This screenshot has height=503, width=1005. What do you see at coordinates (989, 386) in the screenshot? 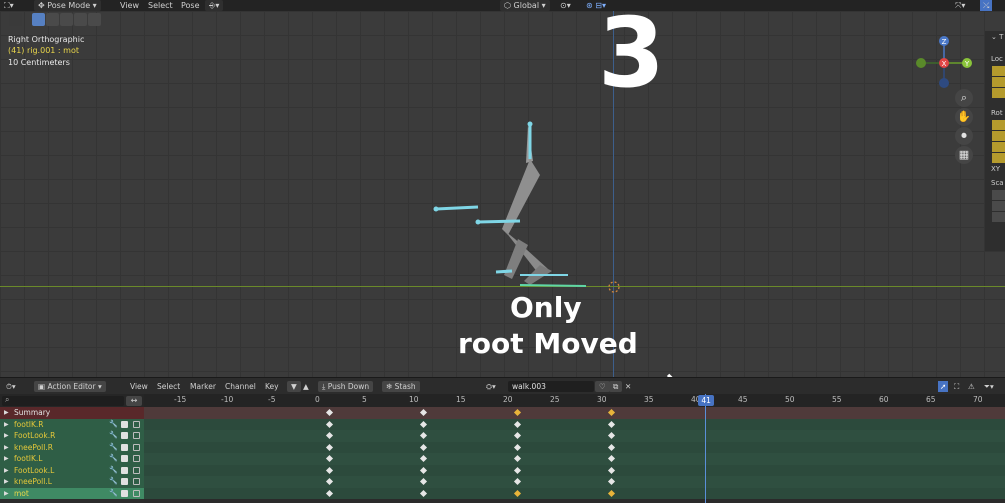
I see `filter-icon: ⏷▾` at bounding box center [989, 386].